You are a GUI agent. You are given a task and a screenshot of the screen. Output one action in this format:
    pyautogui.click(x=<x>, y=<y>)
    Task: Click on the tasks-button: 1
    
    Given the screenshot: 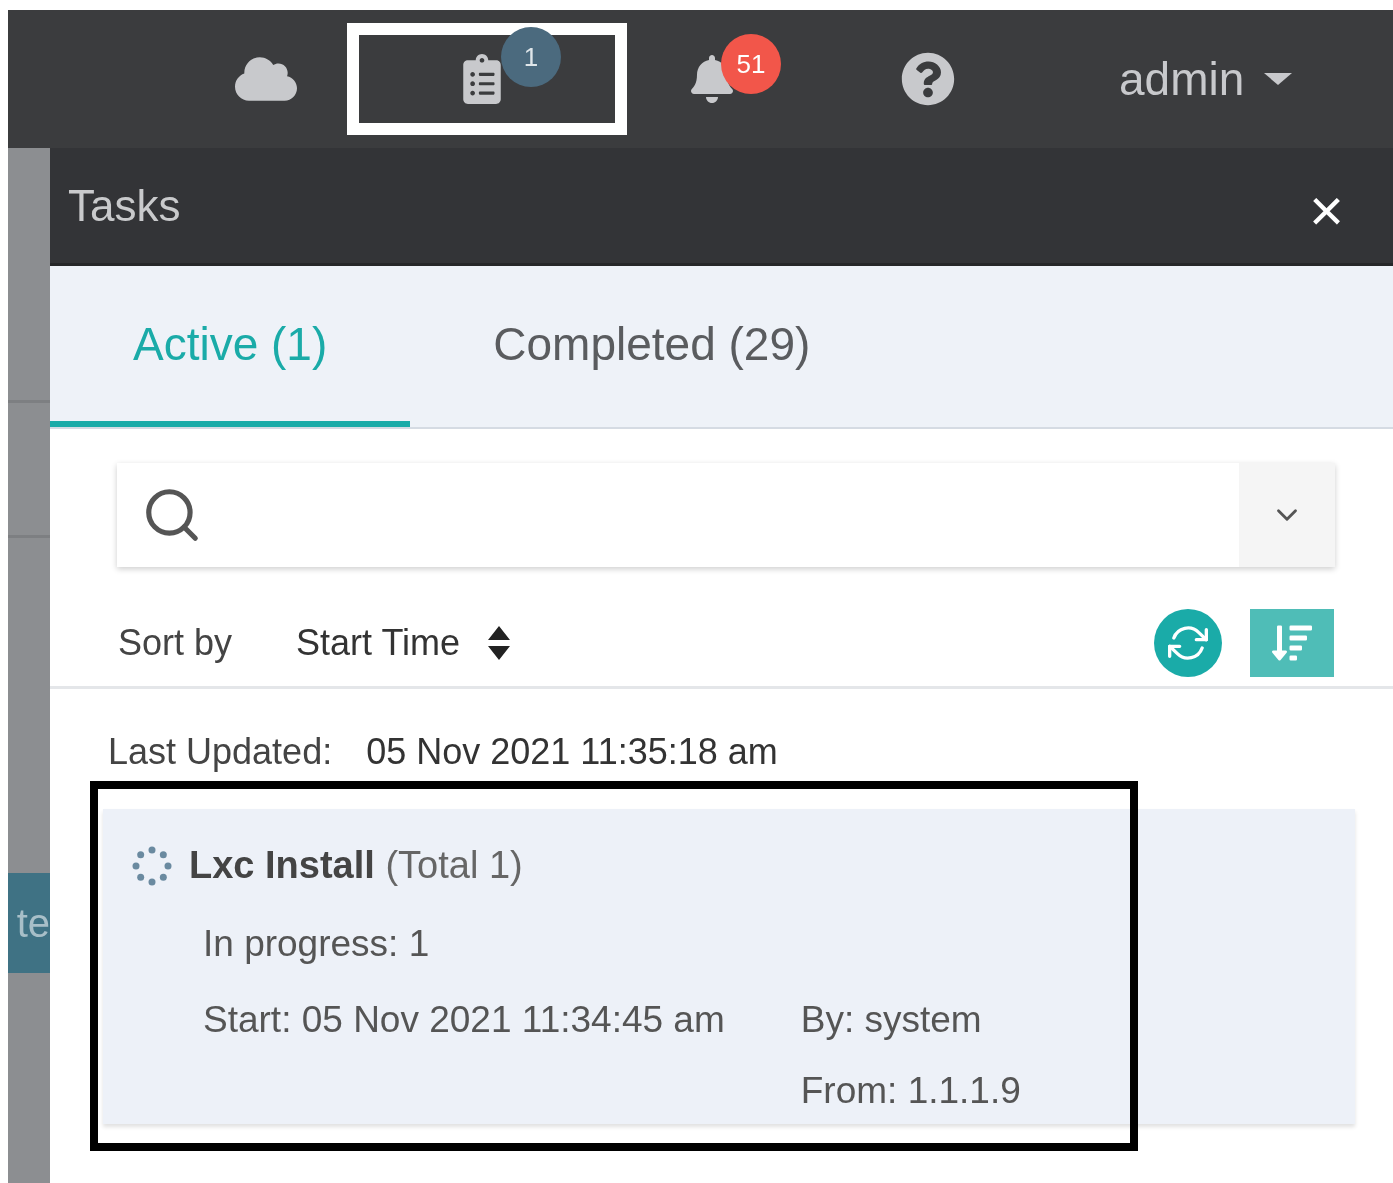 What is the action you would take?
    pyautogui.click(x=487, y=79)
    